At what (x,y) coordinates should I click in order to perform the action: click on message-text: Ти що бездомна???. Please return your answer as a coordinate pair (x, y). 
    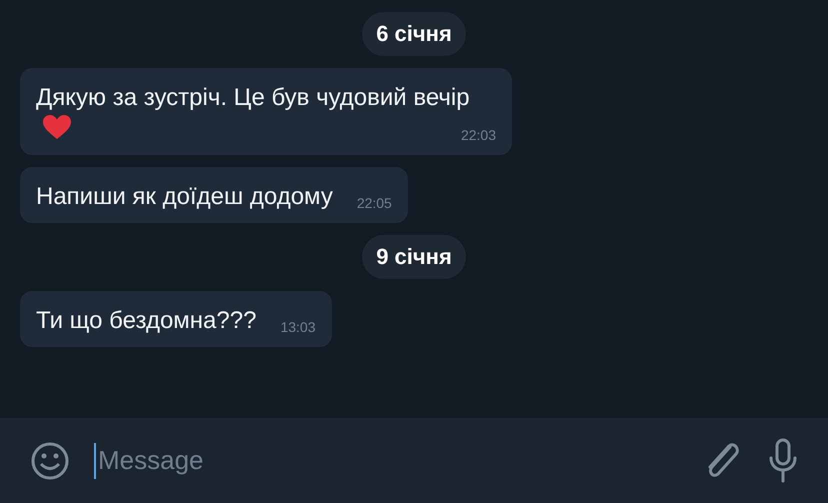
    Looking at the image, I should click on (146, 320).